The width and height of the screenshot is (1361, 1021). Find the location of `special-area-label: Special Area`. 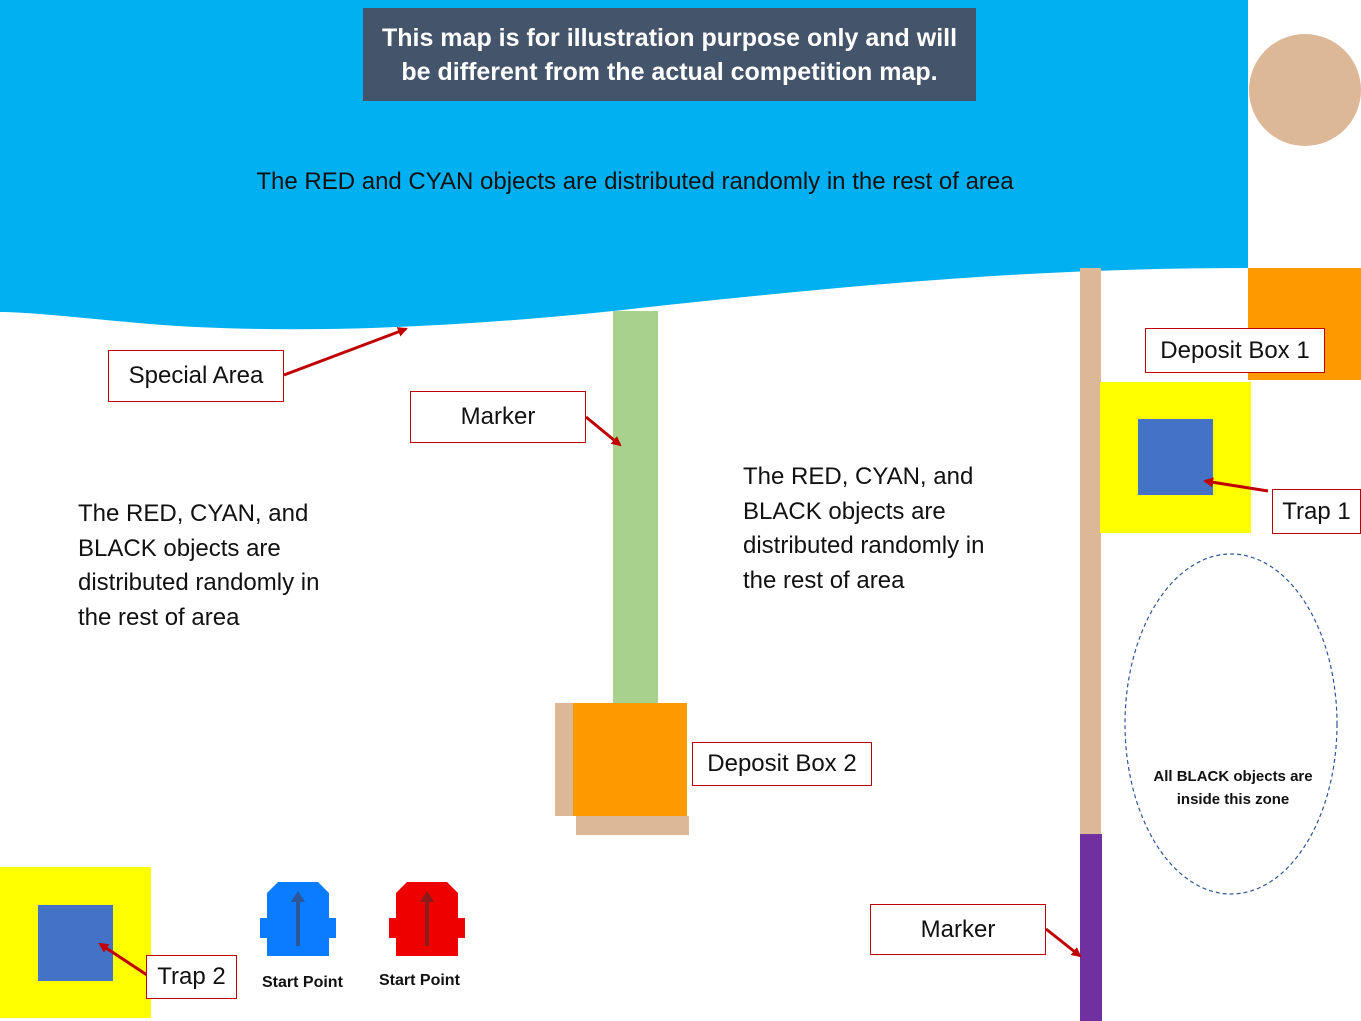

special-area-label: Special Area is located at coordinates (196, 376).